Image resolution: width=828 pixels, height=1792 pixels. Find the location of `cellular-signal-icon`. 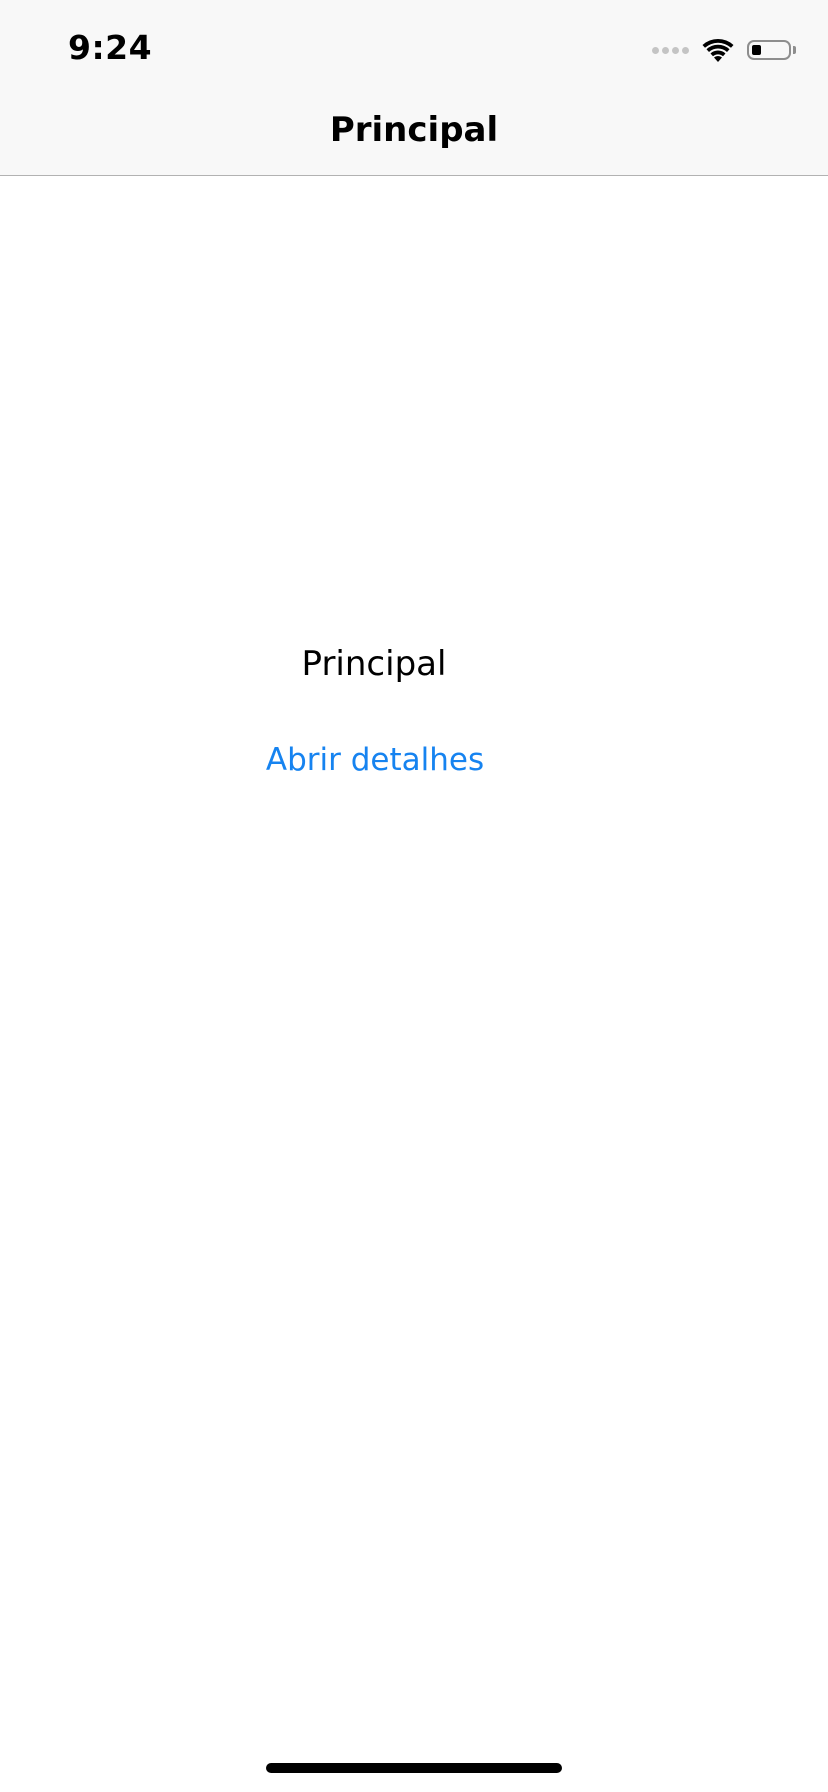

cellular-signal-icon is located at coordinates (670, 50).